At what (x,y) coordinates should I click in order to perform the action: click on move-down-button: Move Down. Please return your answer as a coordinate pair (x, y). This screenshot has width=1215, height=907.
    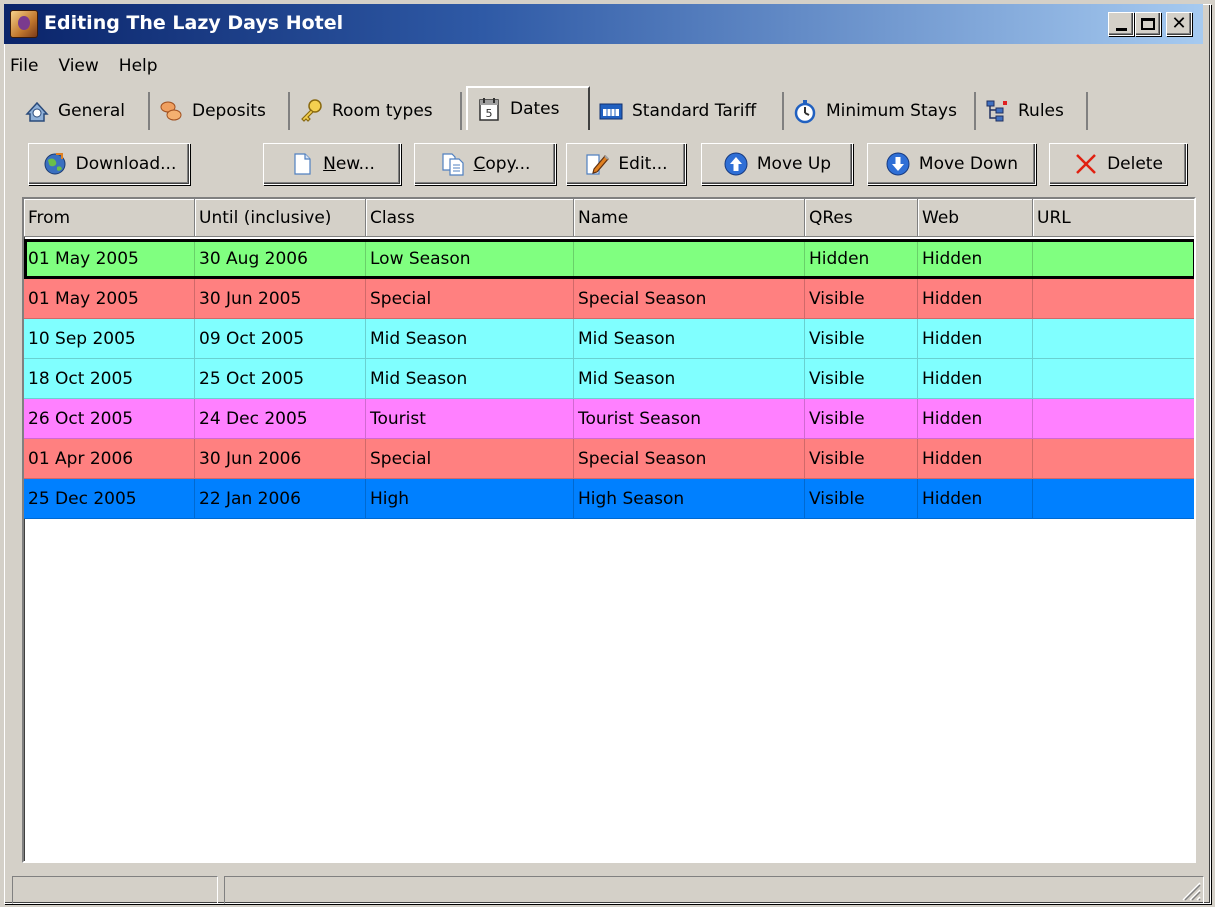
    Looking at the image, I should click on (951, 164).